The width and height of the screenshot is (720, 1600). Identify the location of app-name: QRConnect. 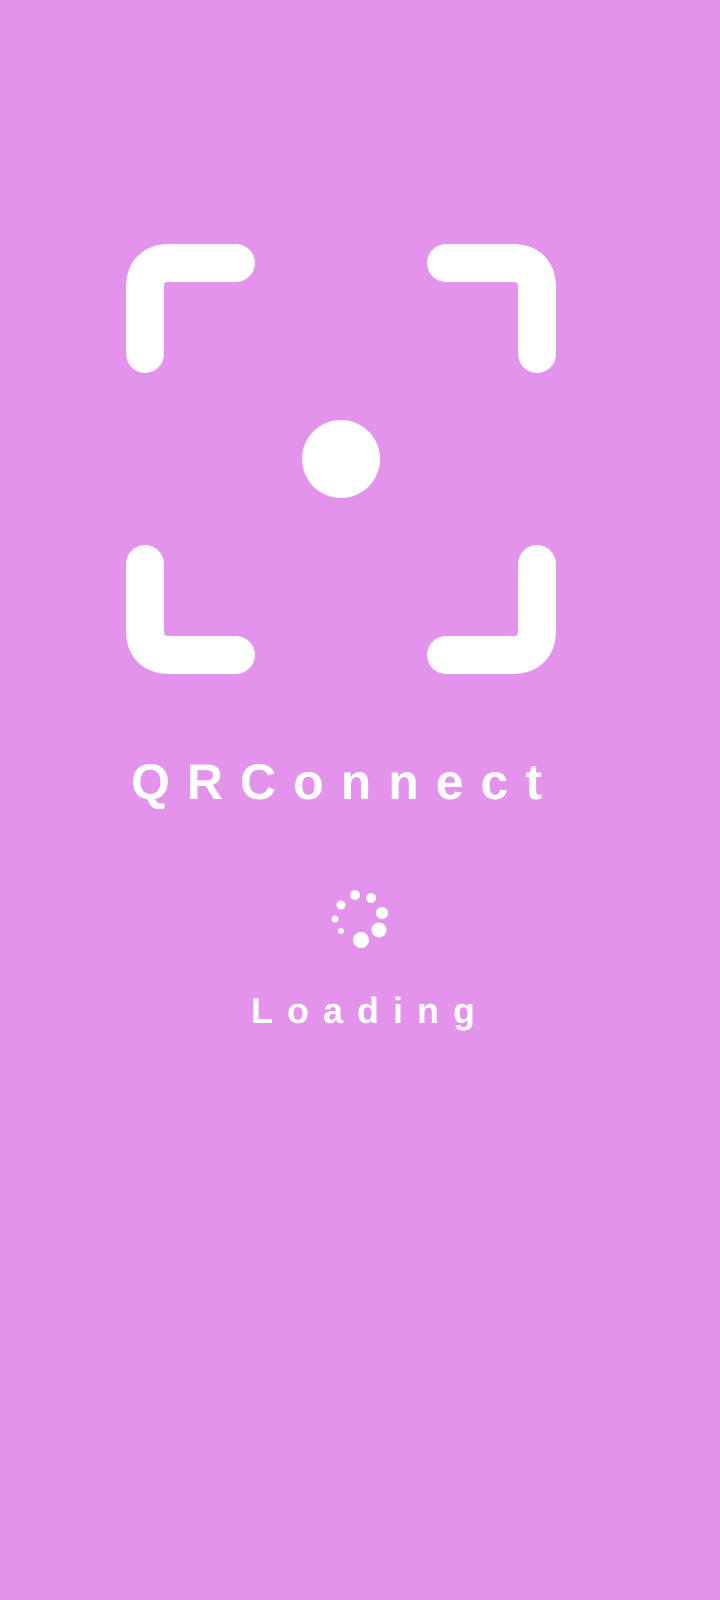
(345, 782).